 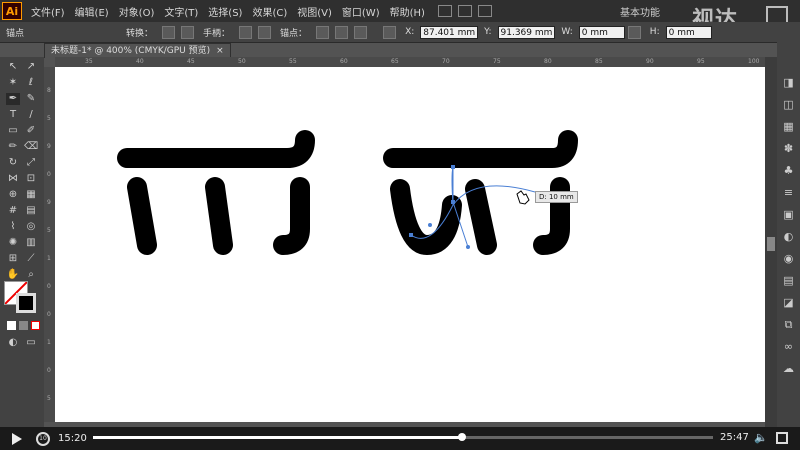 I want to click on gradient-panel-icon: ▣, so click(x=788, y=214).